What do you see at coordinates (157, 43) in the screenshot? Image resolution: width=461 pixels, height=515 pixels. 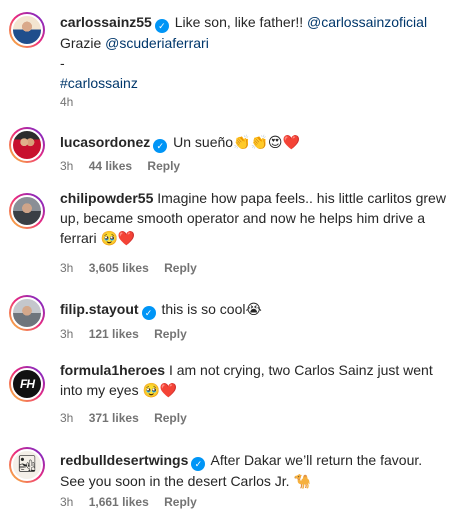 I see `mention-link: @scuderiaferrari` at bounding box center [157, 43].